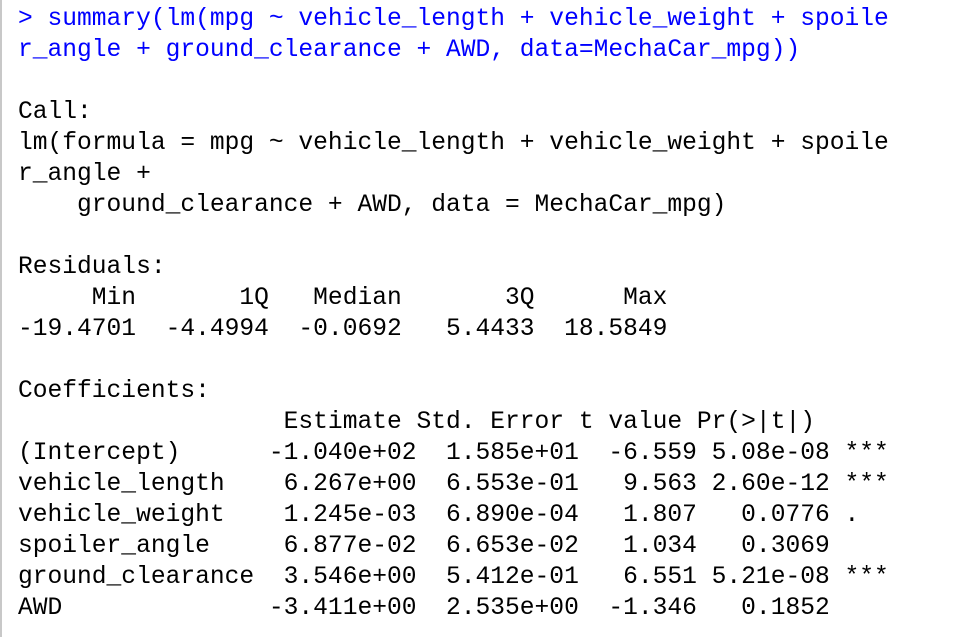  What do you see at coordinates (350, 329) in the screenshot?
I see `residuals-values: -19.4701 -4.4994 -0.0692 5.4433 18.5849` at bounding box center [350, 329].